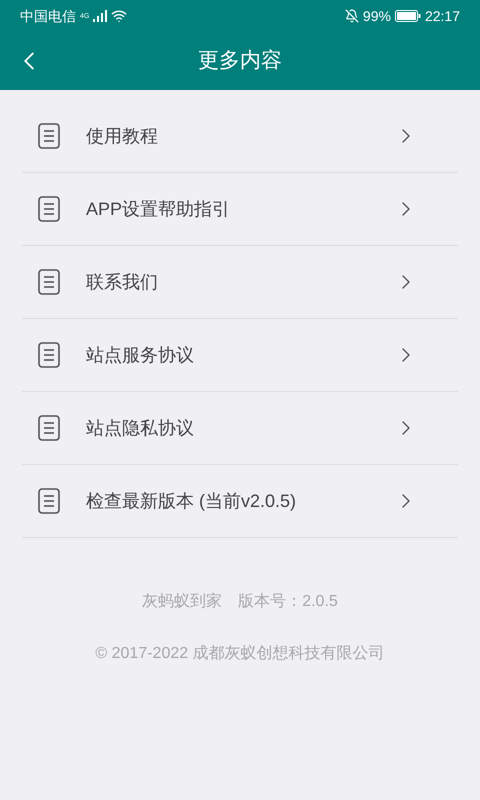 The width and height of the screenshot is (480, 800). I want to click on menu-item-label: APP设置帮助指引, so click(159, 209).